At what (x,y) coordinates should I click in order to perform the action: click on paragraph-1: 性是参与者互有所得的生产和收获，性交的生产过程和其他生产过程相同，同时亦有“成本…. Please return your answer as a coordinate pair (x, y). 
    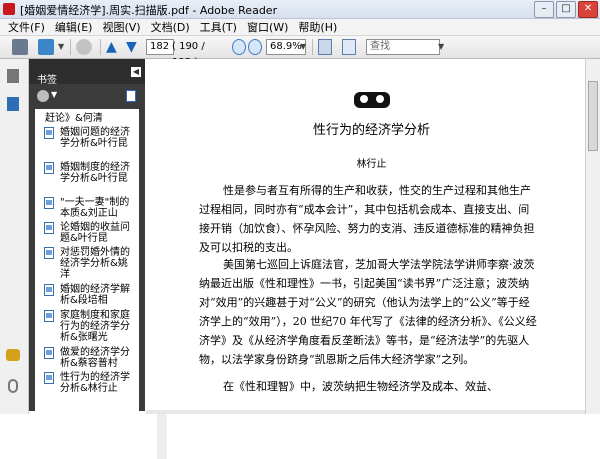
    Looking at the image, I should click on (367, 219).